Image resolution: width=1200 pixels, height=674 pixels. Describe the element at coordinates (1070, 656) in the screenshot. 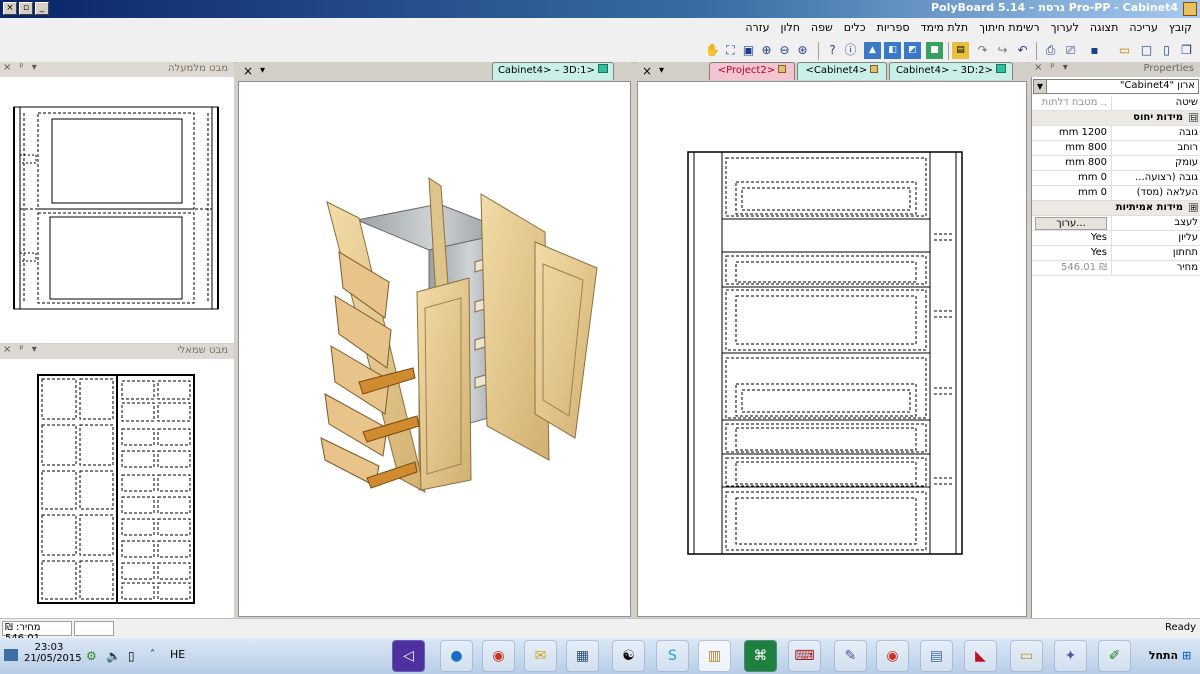

I see `paint-icon: ✦` at that location.